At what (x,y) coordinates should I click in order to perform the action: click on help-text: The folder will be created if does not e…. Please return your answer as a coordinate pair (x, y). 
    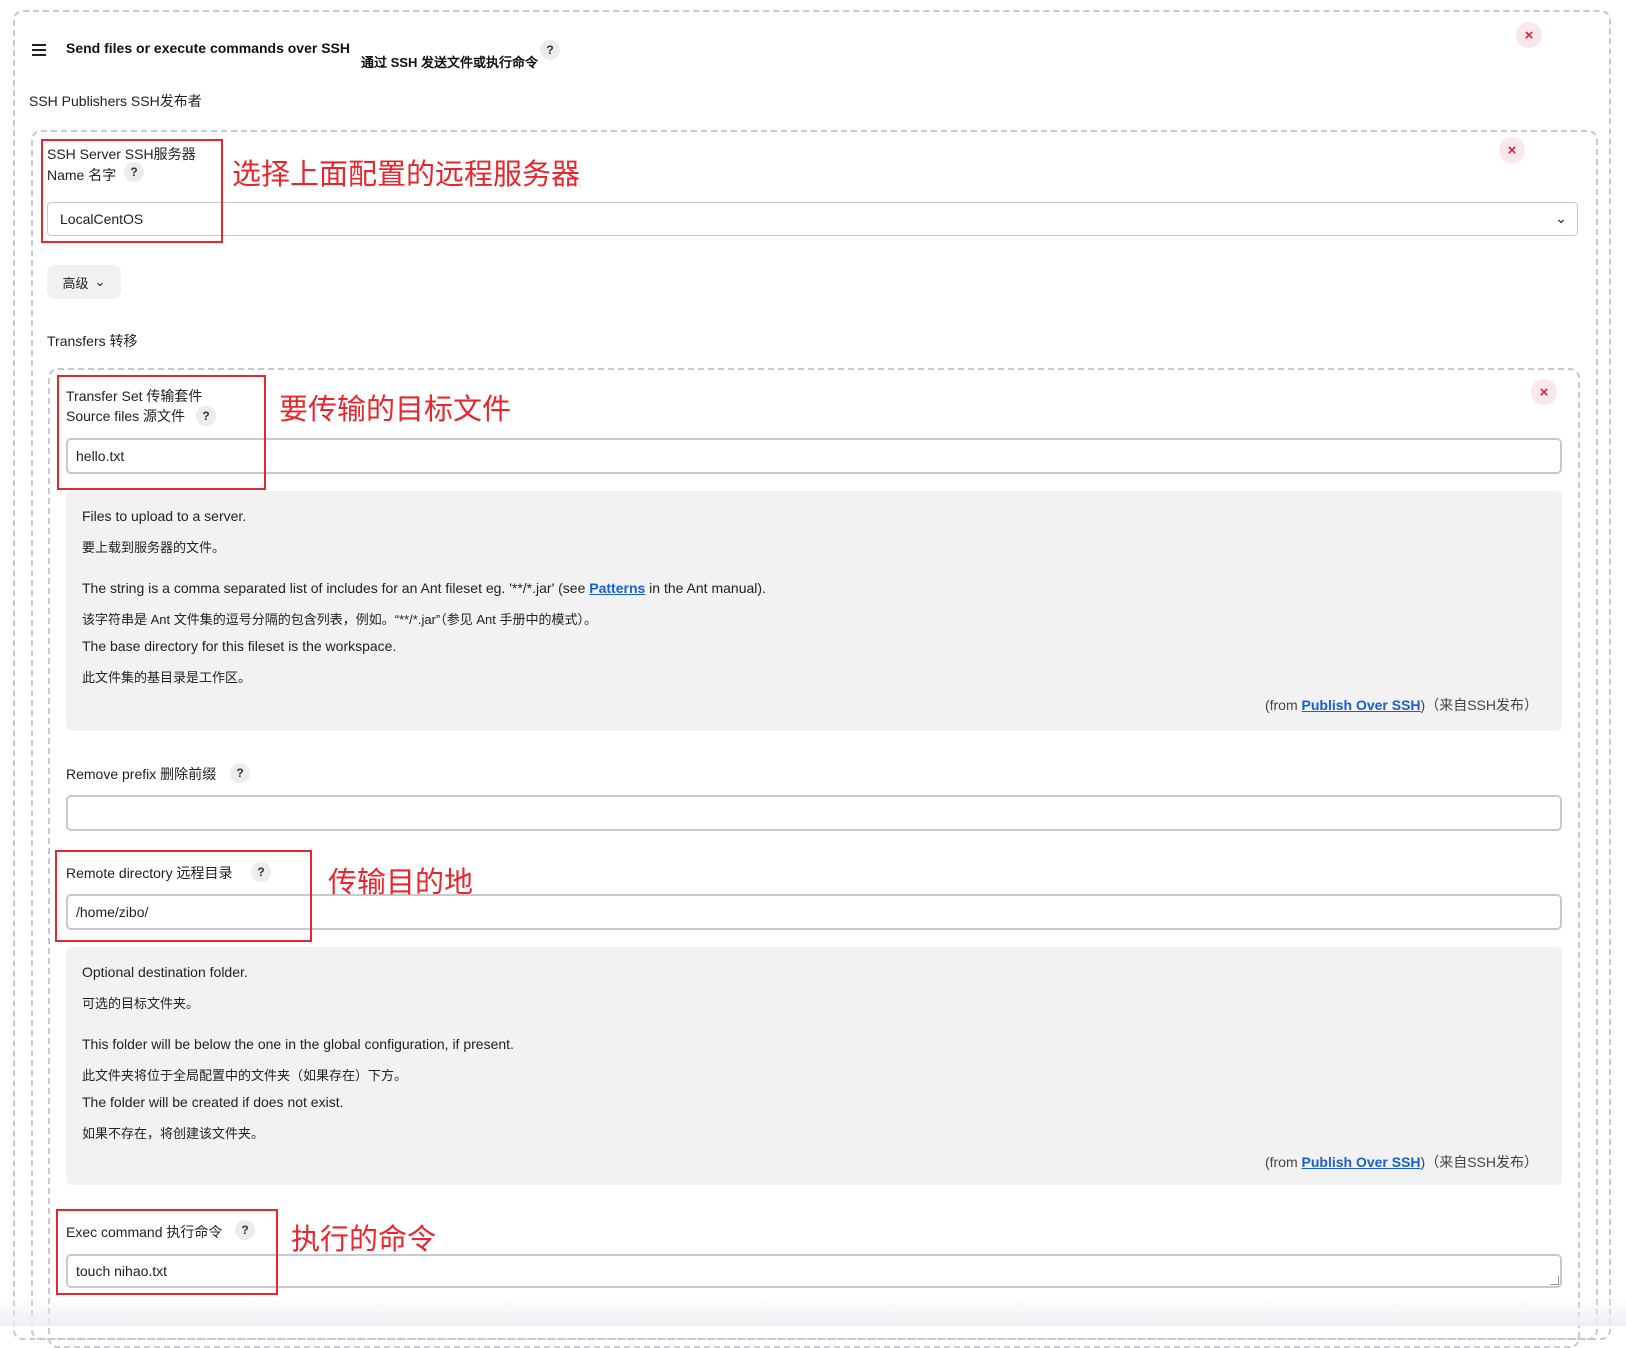
    Looking at the image, I should click on (213, 1102).